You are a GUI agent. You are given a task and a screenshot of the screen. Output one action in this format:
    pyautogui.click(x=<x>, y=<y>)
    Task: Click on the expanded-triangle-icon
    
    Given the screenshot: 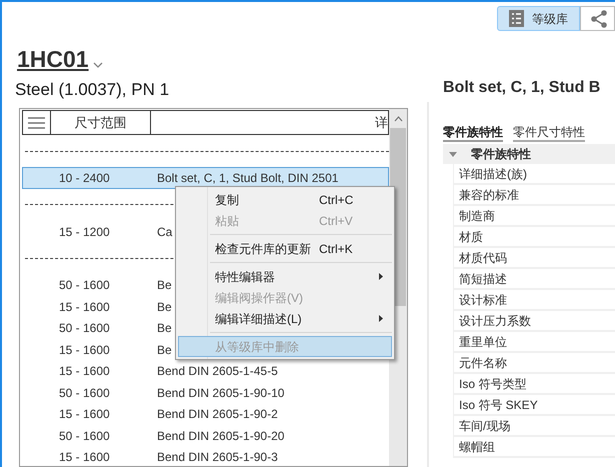 What is the action you would take?
    pyautogui.click(x=453, y=154)
    